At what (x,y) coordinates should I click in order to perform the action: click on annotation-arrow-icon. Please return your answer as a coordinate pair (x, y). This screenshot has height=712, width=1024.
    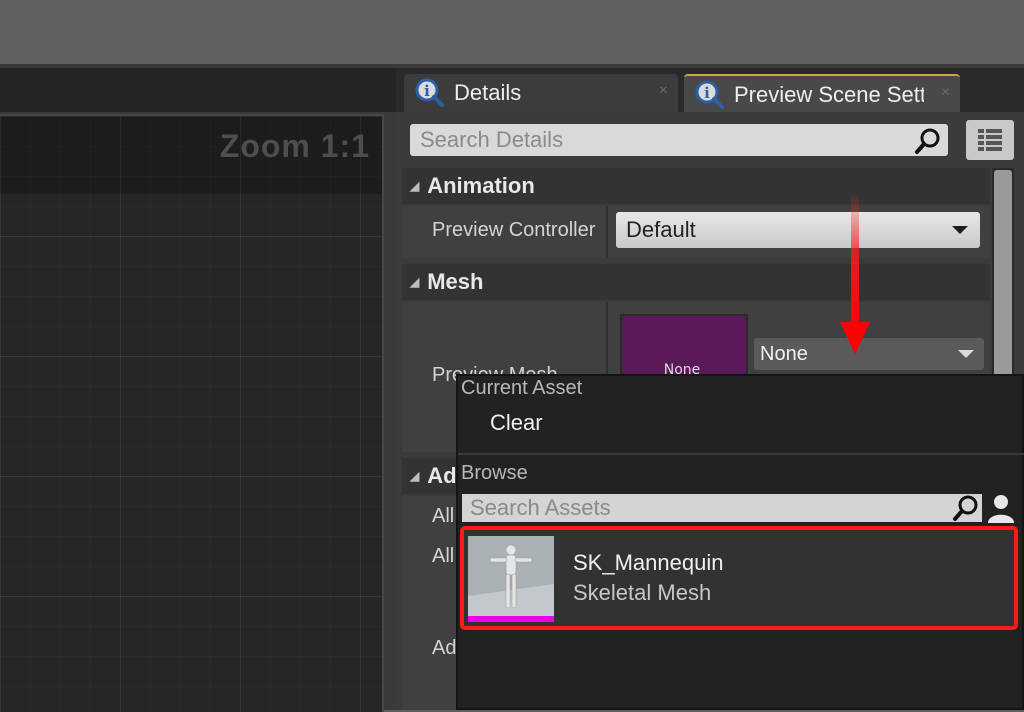
    Looking at the image, I should click on (855, 275).